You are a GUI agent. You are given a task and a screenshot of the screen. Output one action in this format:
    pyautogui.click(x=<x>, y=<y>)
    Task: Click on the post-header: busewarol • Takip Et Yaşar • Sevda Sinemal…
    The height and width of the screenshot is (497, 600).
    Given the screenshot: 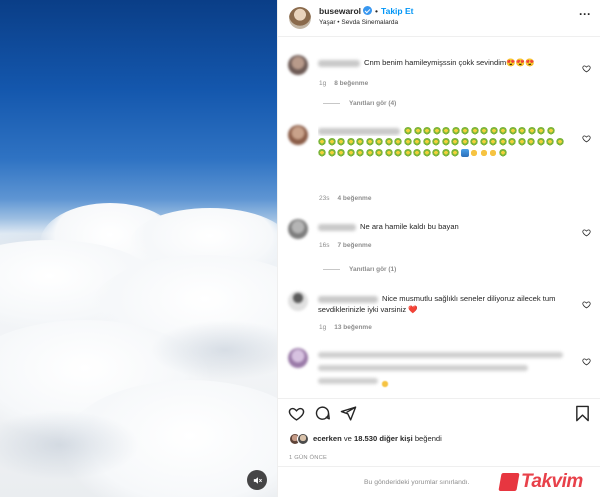 What is the action you would take?
    pyautogui.click(x=439, y=18)
    